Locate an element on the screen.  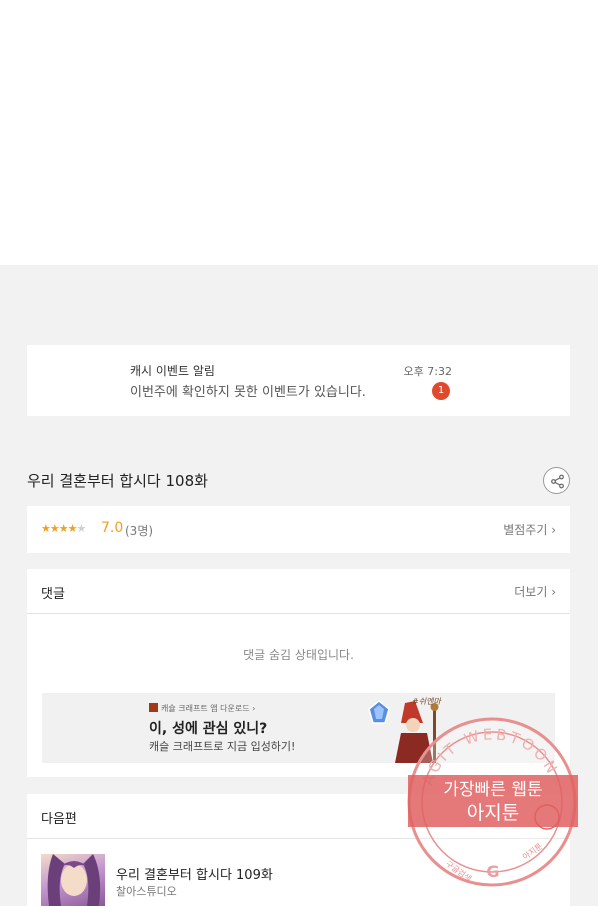
next-episode-title: 우리 결혼부터 합시다 109화 is located at coordinates (194, 875).